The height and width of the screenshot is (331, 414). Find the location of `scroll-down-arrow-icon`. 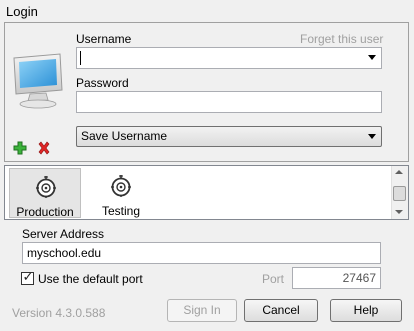

scroll-down-arrow-icon is located at coordinates (399, 212).